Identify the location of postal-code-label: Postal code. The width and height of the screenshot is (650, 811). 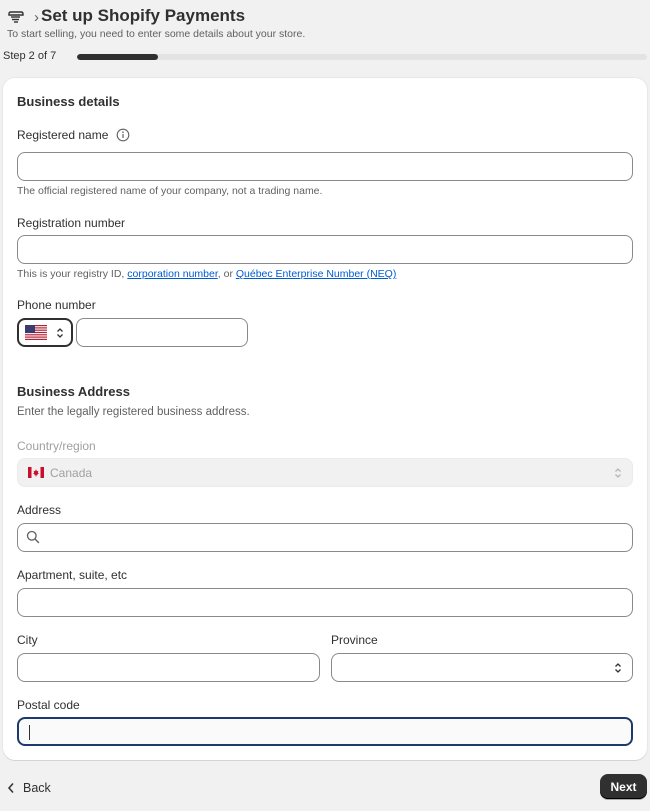
(48, 705).